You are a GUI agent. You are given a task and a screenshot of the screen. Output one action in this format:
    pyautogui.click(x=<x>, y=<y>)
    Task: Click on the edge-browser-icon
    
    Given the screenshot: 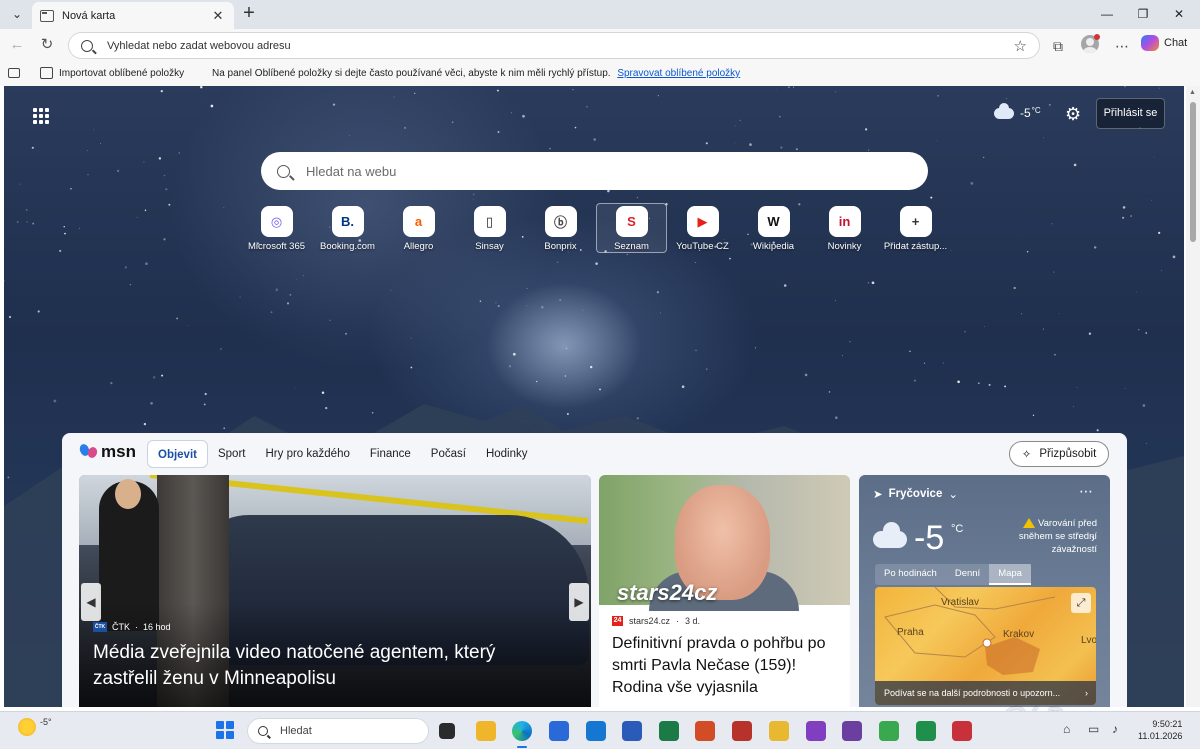 What is the action you would take?
    pyautogui.click(x=522, y=734)
    